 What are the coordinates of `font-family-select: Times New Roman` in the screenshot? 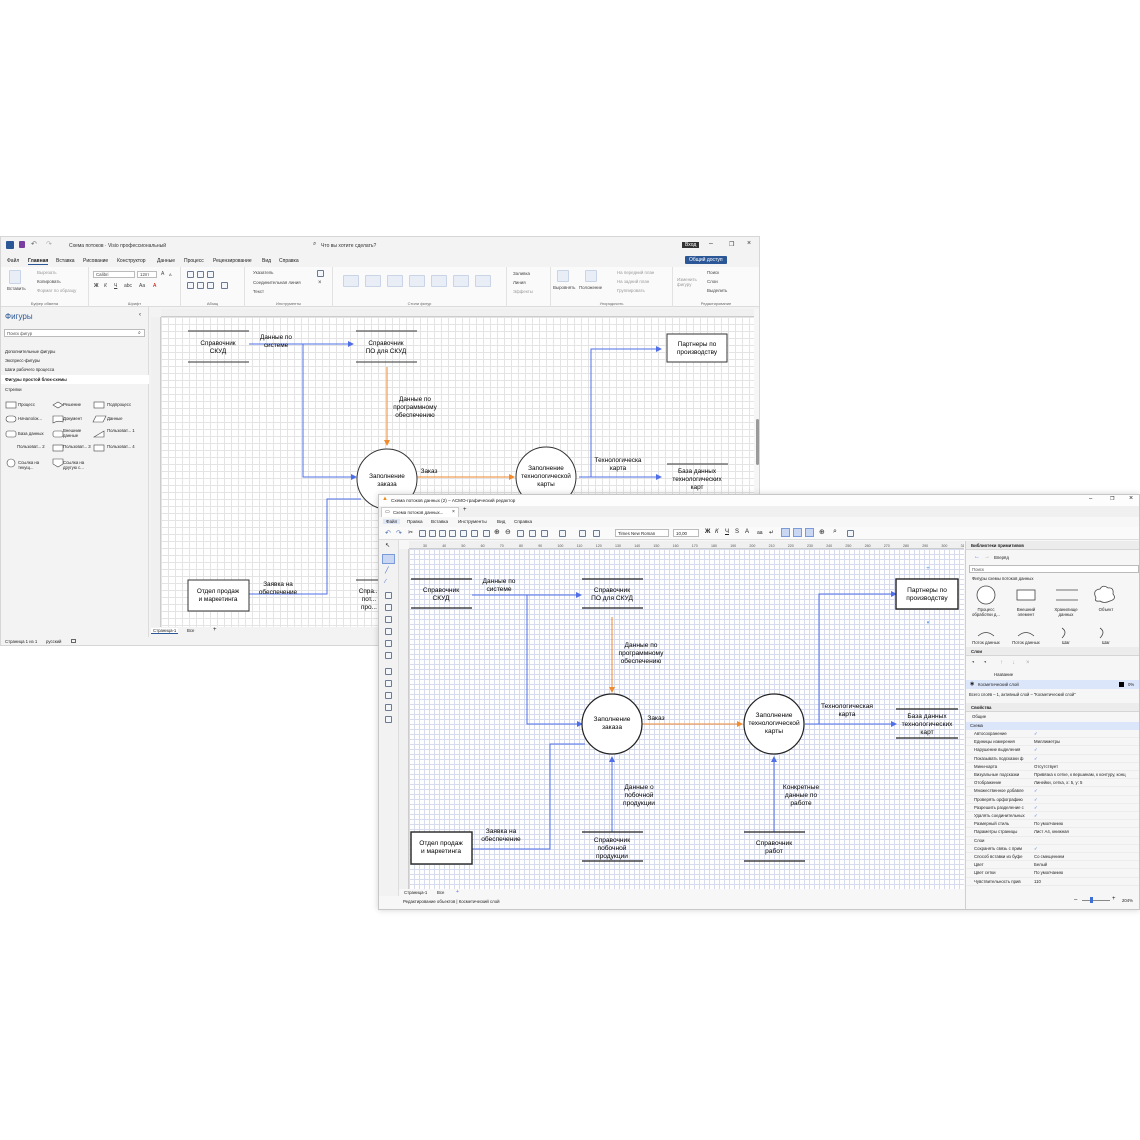 It's located at (642, 533).